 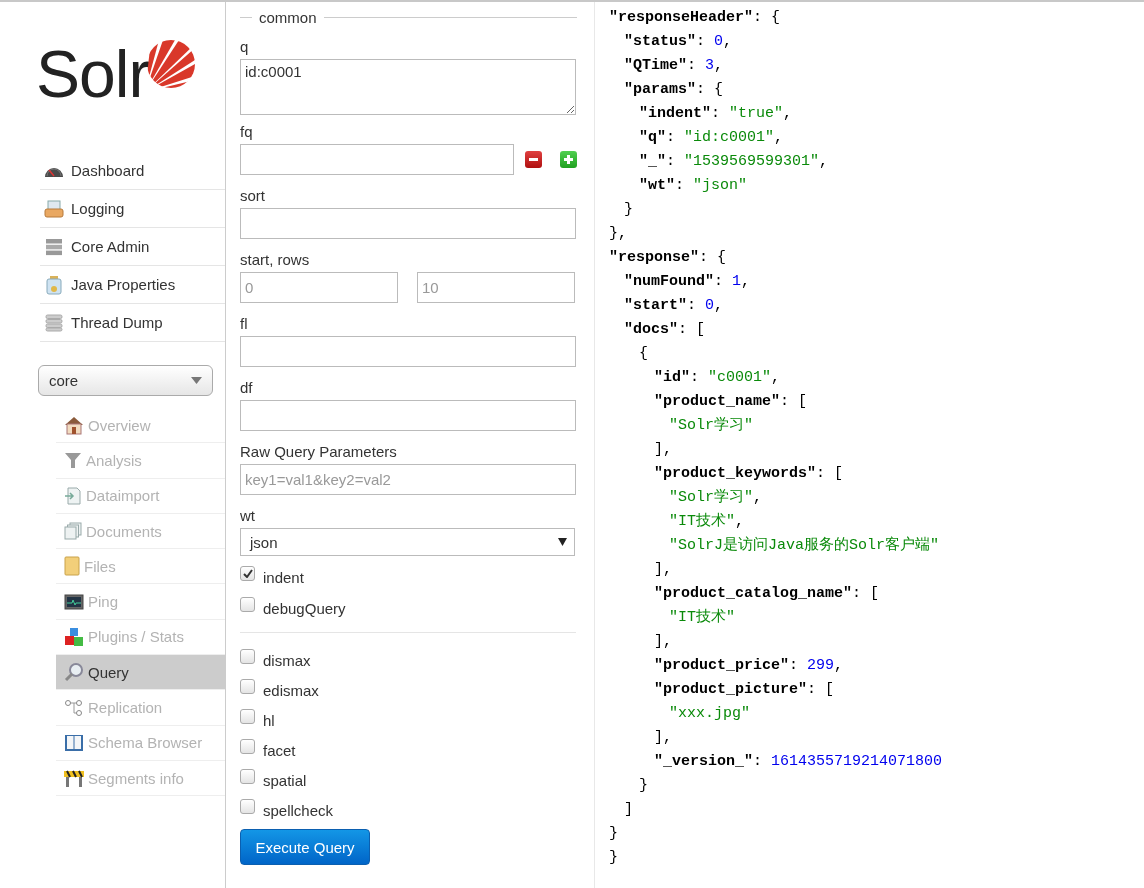 What do you see at coordinates (319, 452) in the screenshot?
I see `field-label: Raw Query Parameters` at bounding box center [319, 452].